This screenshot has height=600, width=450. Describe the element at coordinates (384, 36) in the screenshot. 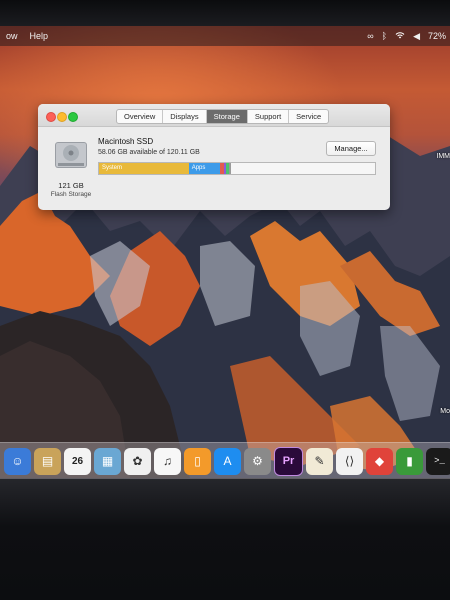

I see `bluetooth-icon: ᛒ` at that location.